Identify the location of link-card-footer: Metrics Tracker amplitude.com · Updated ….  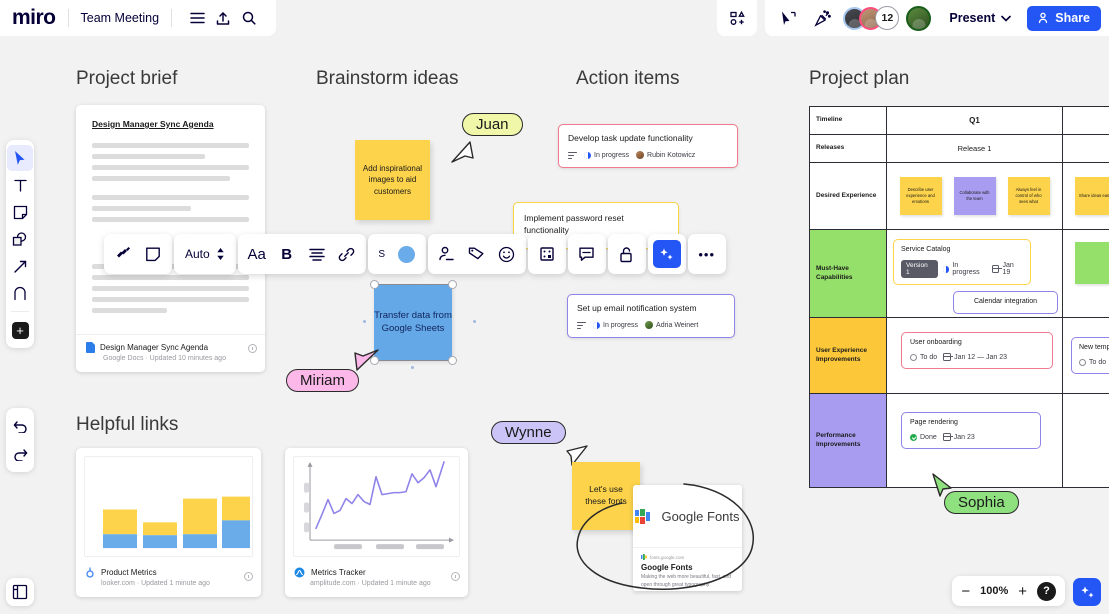
(376, 580).